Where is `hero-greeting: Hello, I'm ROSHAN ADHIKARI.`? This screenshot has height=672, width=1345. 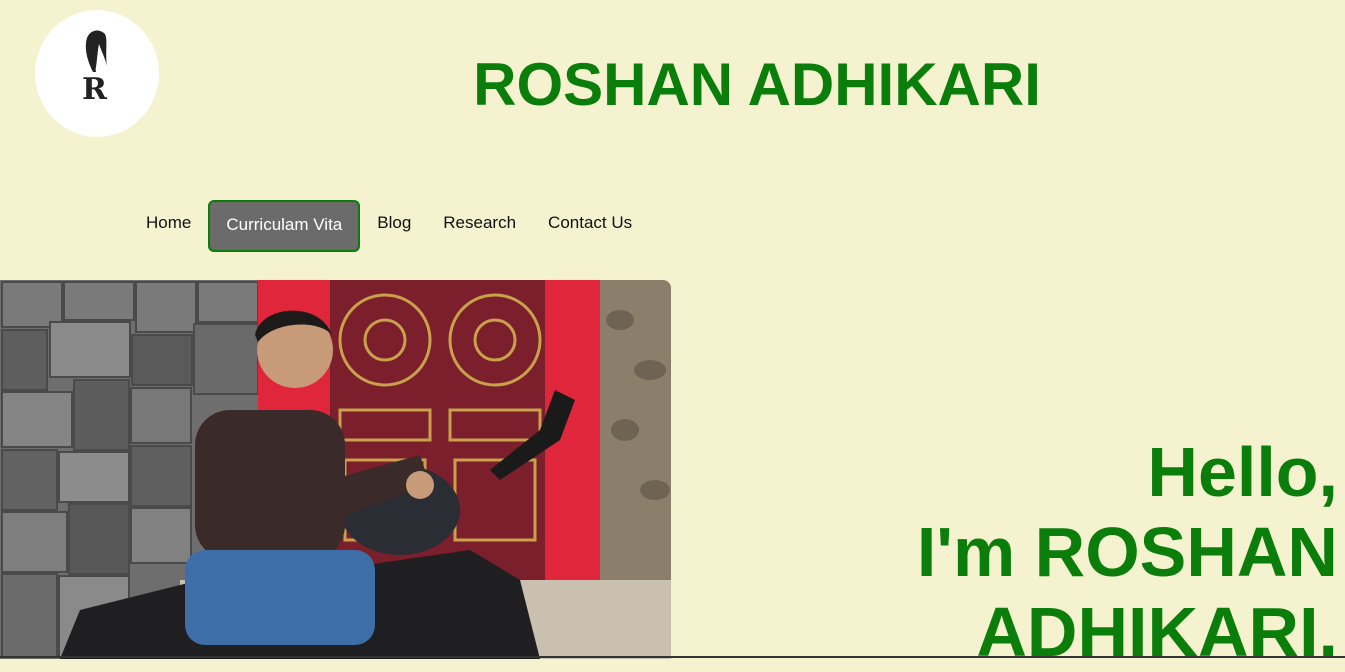
hero-greeting: Hello, I'm ROSHAN ADHIKARI. is located at coordinates (1127, 552).